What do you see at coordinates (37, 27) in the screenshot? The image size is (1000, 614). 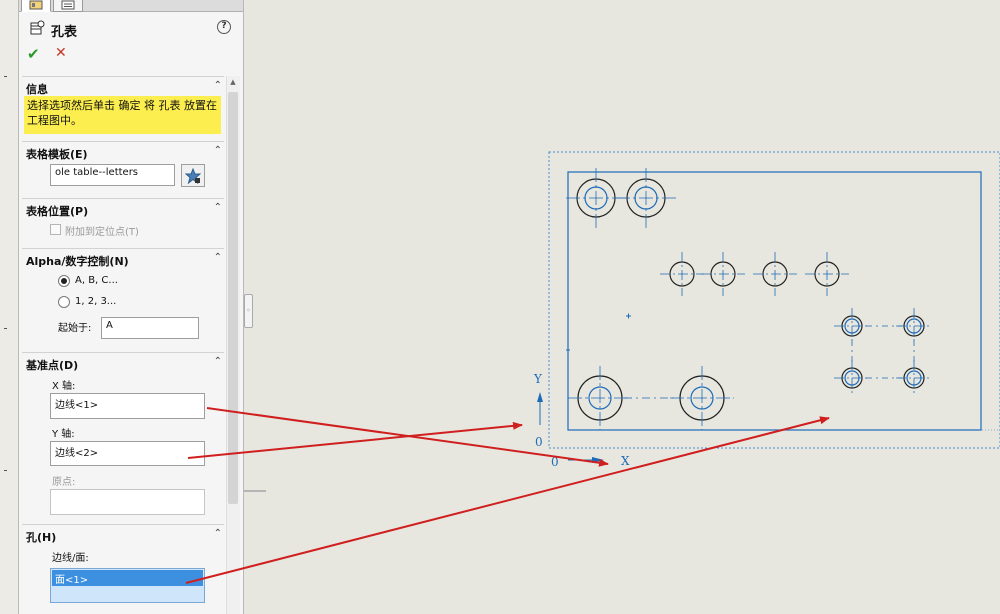 I see `hole-table-icon` at bounding box center [37, 27].